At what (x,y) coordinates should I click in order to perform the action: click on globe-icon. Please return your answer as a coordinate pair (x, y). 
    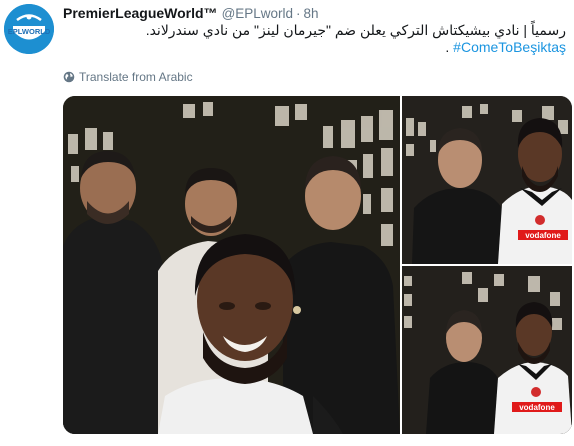
    Looking at the image, I should click on (69, 77).